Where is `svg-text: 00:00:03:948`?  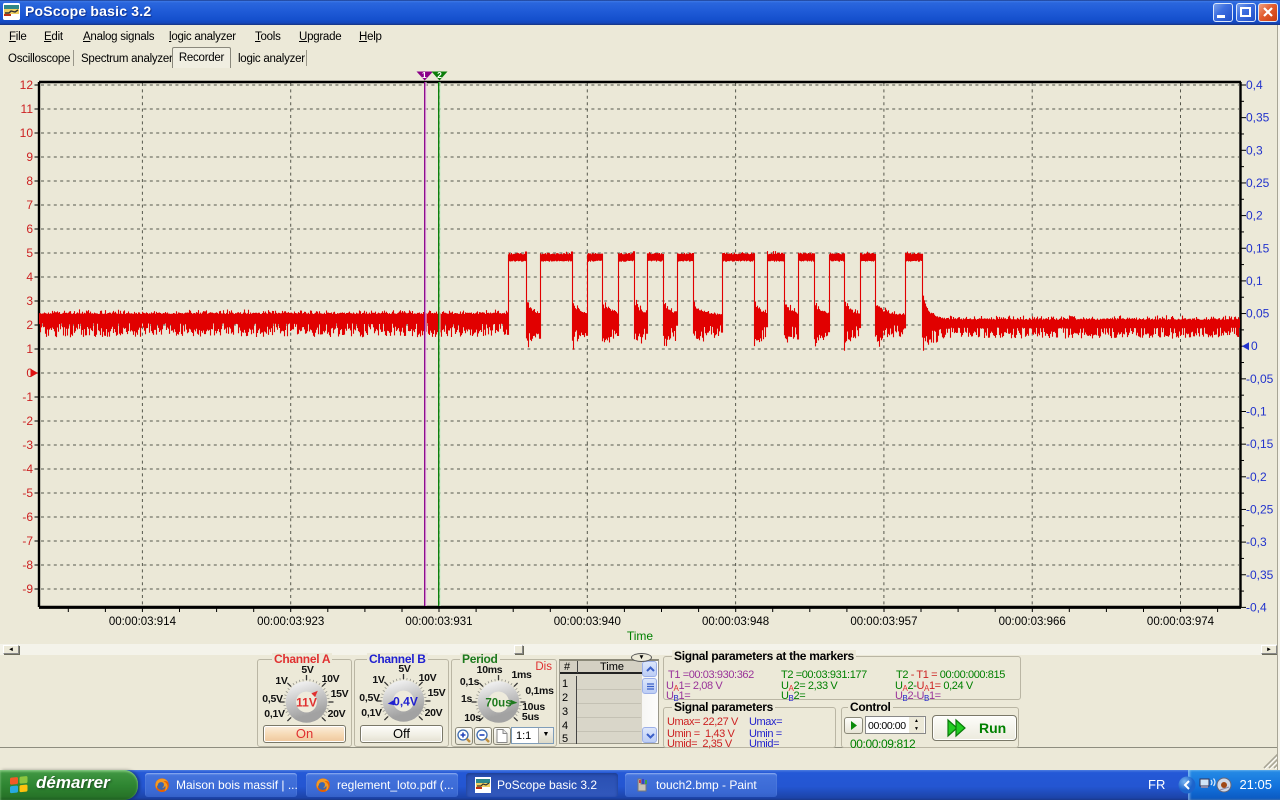
svg-text: 00:00:03:948 is located at coordinates (735, 622).